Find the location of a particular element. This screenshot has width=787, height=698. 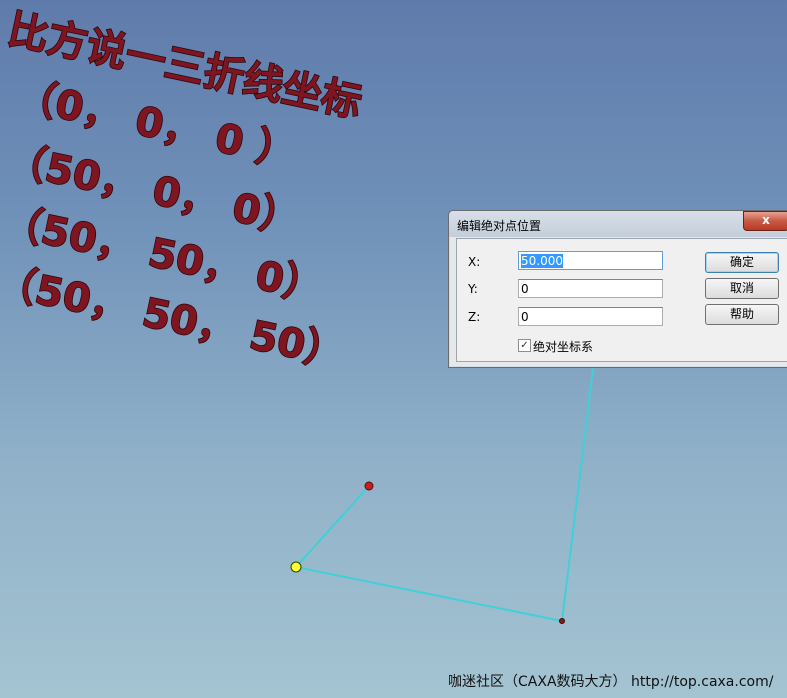

dialog-title: 编辑绝对点位置 is located at coordinates (499, 226).